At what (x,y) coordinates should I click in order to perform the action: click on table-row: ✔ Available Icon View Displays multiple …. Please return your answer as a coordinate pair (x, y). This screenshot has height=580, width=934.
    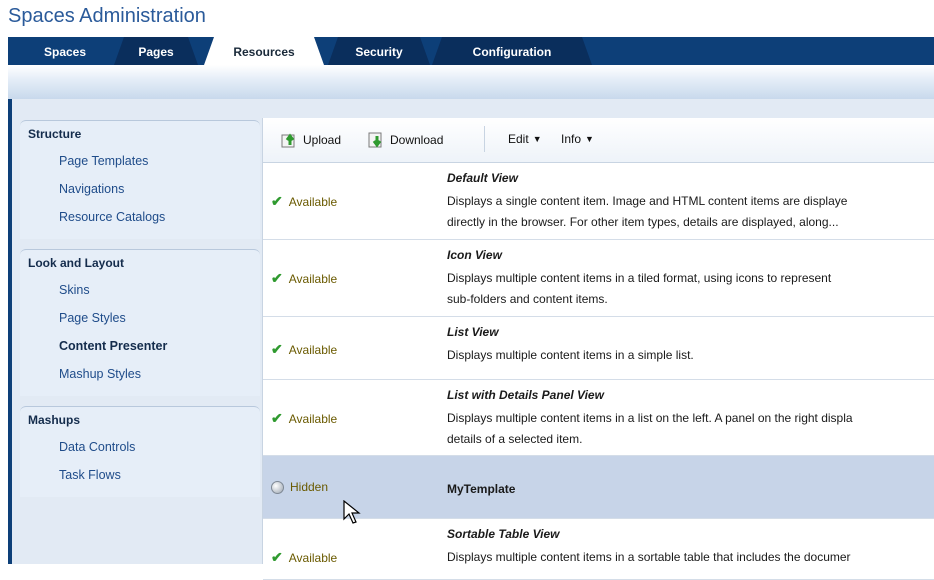
    Looking at the image, I should click on (598, 278).